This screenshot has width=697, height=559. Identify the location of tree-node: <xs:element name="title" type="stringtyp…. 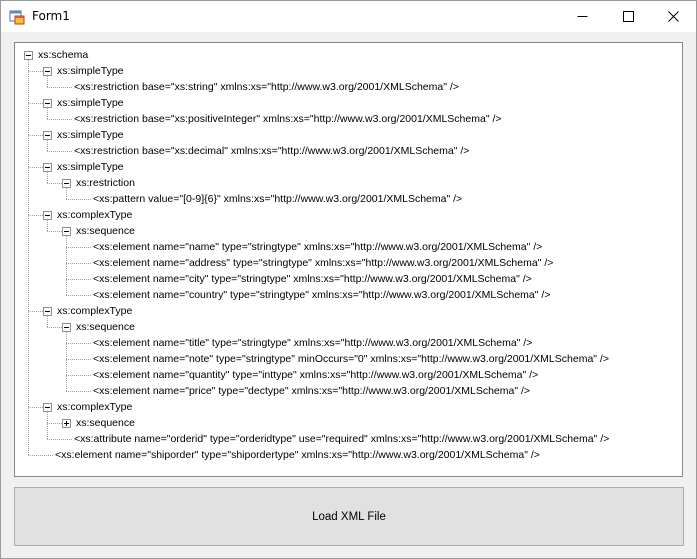
(312, 343).